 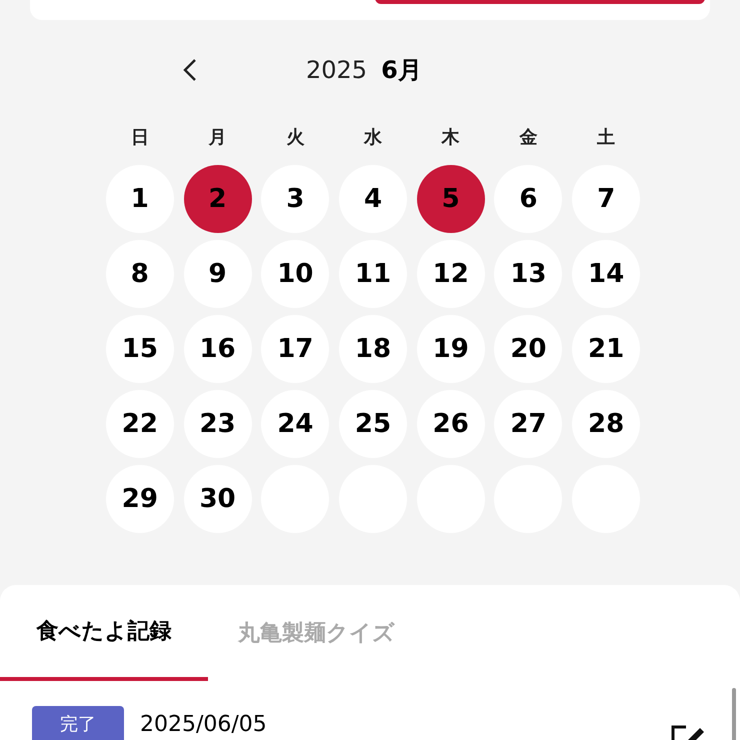 What do you see at coordinates (218, 424) in the screenshot?
I see `calendar-day: 23` at bounding box center [218, 424].